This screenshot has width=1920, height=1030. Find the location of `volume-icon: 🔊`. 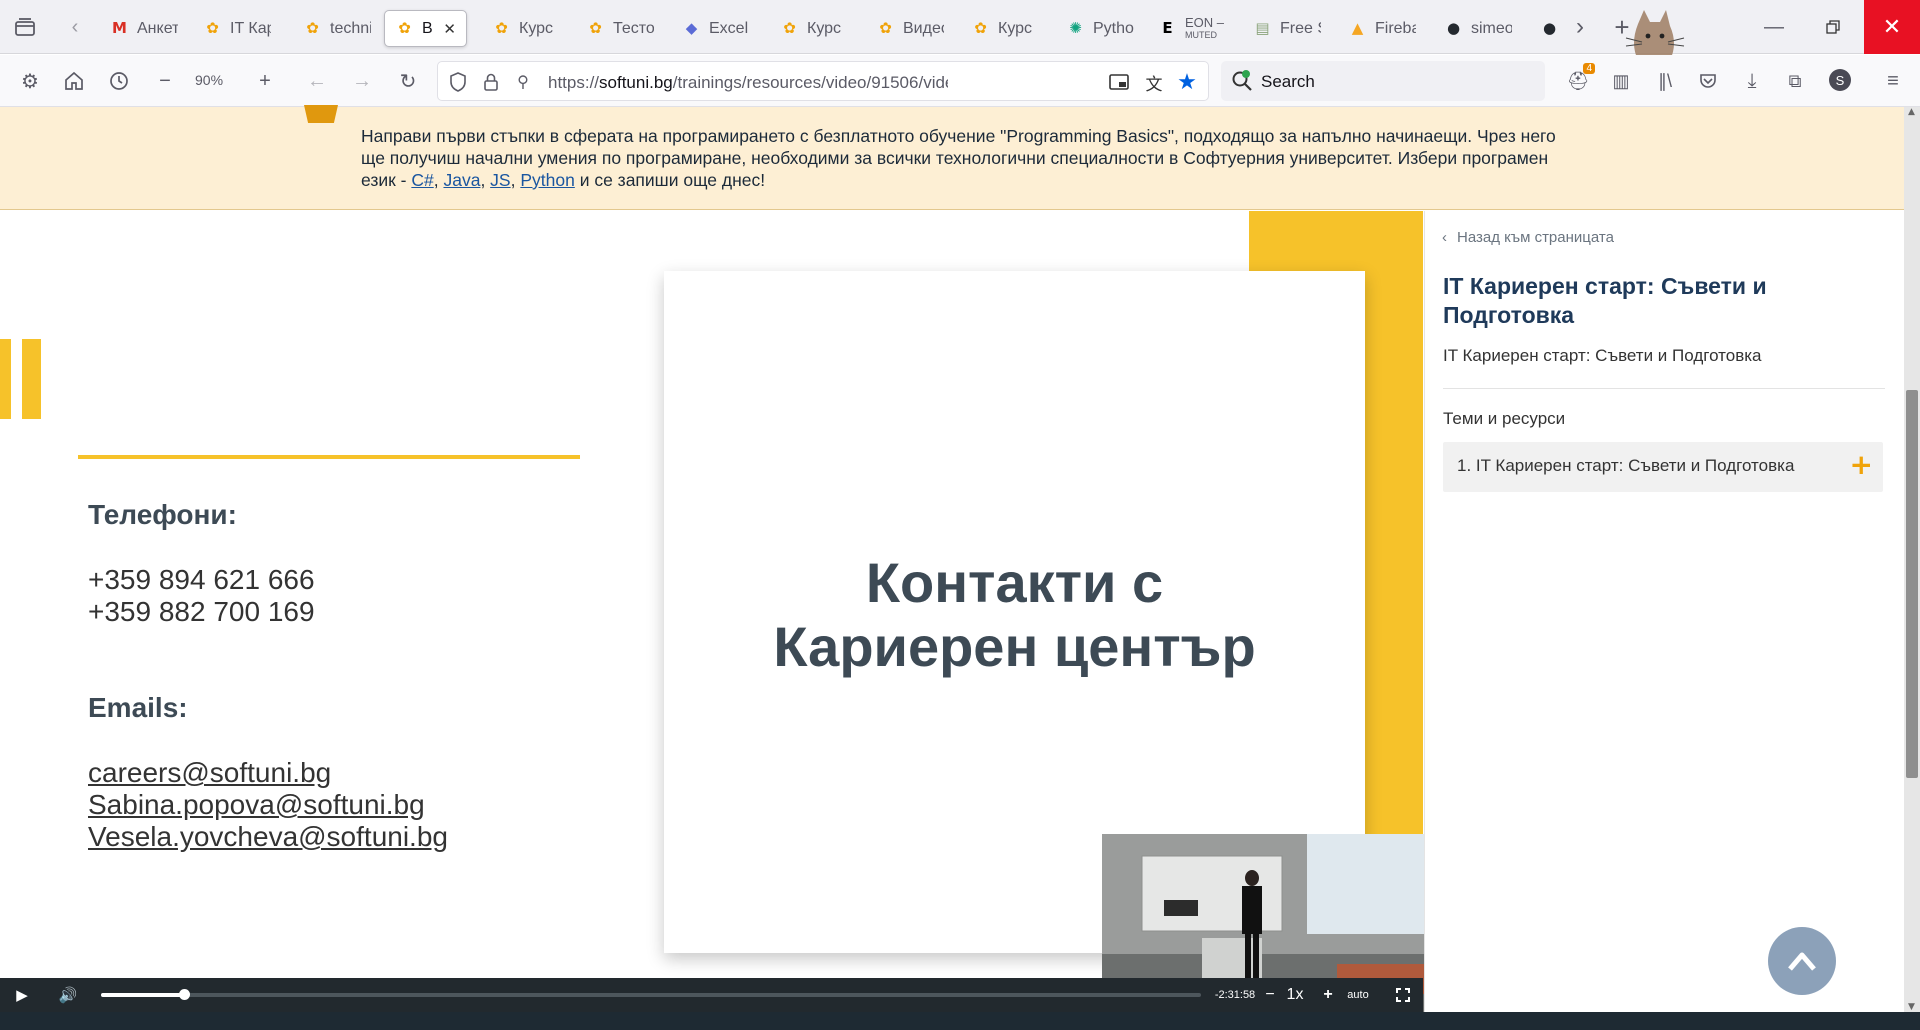

volume-icon: 🔊 is located at coordinates (68, 995).